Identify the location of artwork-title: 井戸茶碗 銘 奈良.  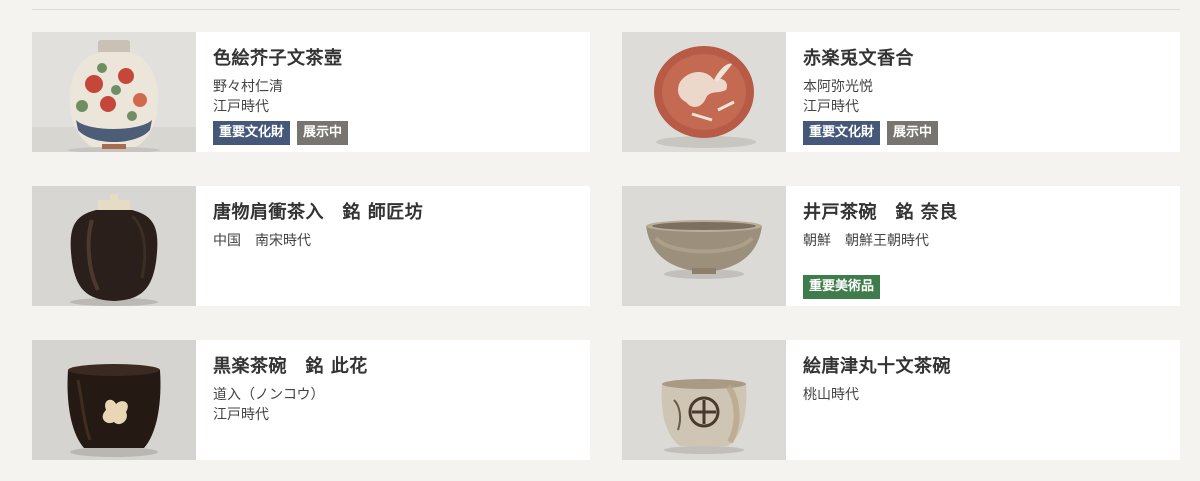
(880, 213).